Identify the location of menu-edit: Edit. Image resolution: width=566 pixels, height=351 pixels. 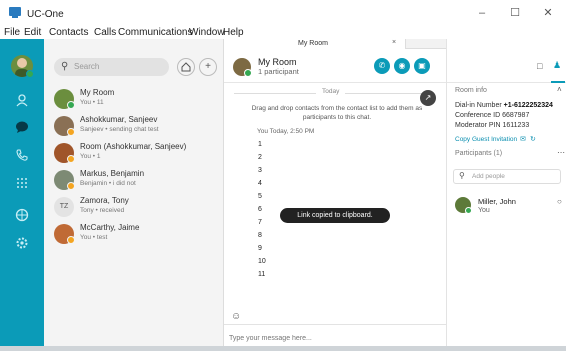
(32, 32).